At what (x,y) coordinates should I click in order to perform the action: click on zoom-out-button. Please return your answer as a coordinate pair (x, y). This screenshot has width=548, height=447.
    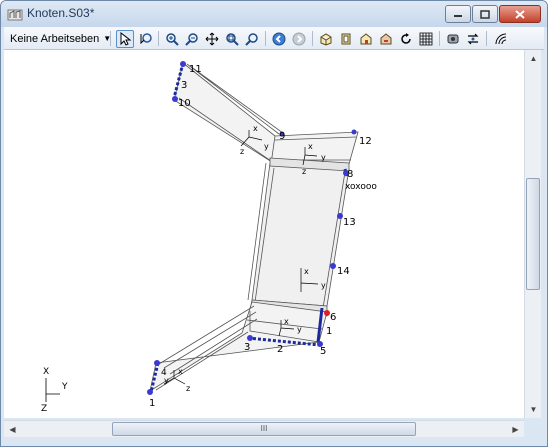
    Looking at the image, I should click on (192, 39).